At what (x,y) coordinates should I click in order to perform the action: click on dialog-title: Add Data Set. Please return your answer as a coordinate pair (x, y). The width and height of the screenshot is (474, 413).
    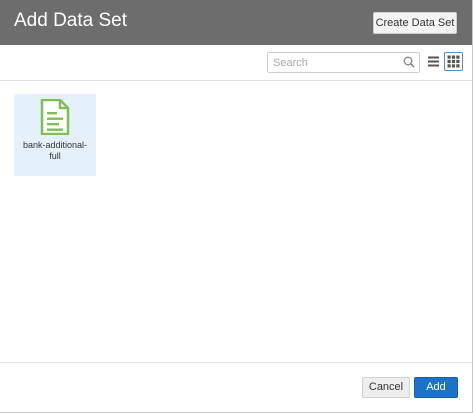
    Looking at the image, I should click on (71, 20).